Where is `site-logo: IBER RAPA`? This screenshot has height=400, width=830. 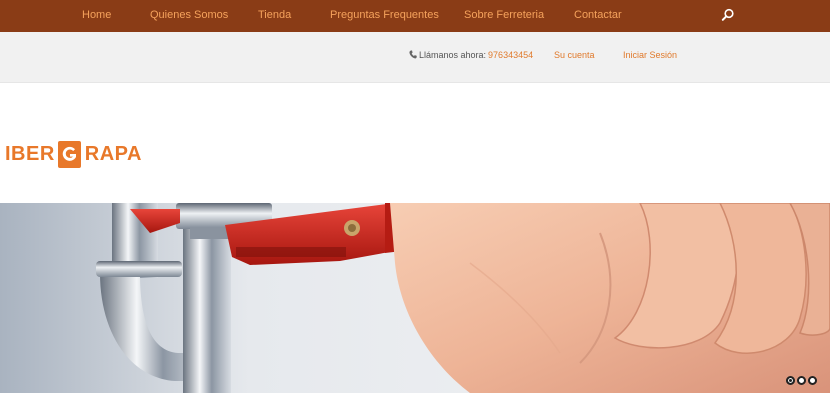 site-logo: IBER RAPA is located at coordinates (73, 154).